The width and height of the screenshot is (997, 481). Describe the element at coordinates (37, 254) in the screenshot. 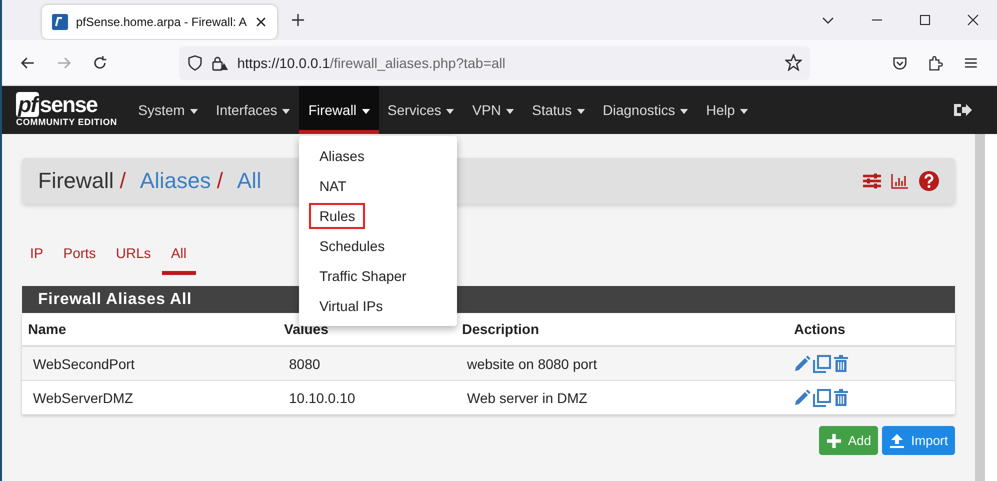

I see `tab: IP` at that location.